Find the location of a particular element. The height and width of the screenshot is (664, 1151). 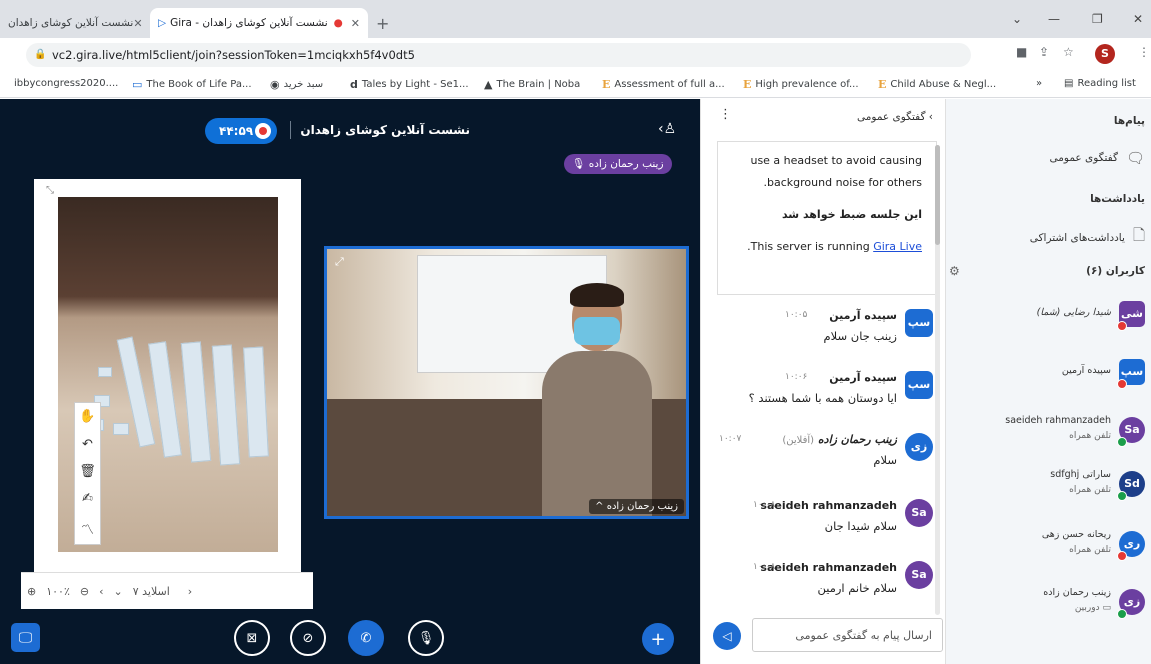

talker-name: زینب رحمان زاده is located at coordinates (626, 164).